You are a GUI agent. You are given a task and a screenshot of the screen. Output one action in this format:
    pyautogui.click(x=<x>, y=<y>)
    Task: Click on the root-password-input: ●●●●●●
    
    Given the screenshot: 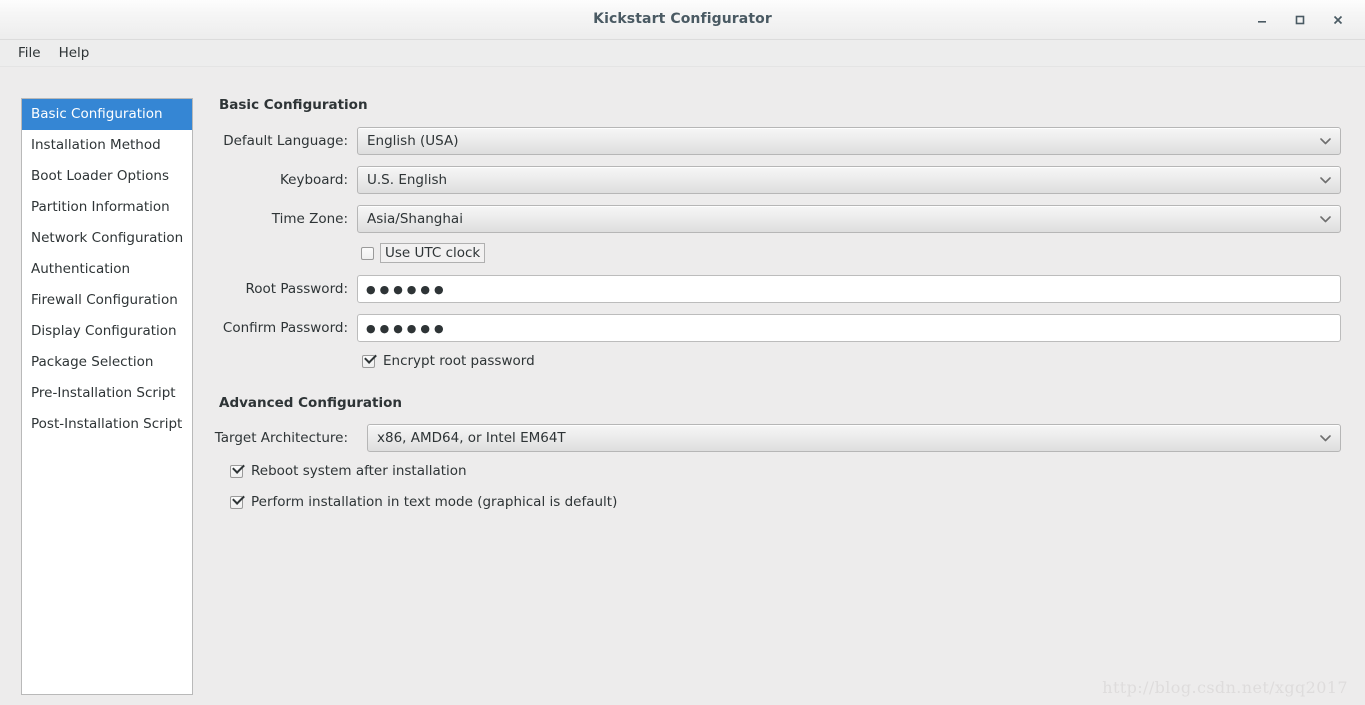 What is the action you would take?
    pyautogui.click(x=849, y=289)
    